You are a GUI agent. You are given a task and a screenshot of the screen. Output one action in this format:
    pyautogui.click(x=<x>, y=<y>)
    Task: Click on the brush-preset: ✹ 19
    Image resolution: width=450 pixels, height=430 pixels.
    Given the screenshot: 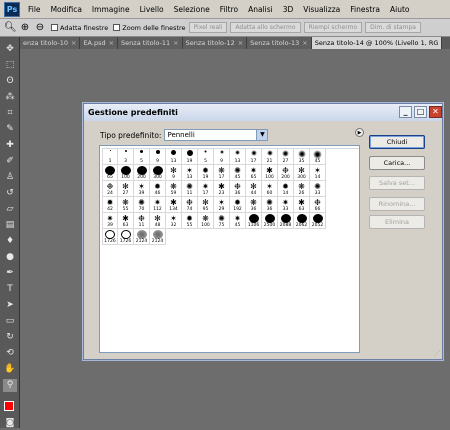 What is the action you would take?
    pyautogui.click(x=206, y=173)
    